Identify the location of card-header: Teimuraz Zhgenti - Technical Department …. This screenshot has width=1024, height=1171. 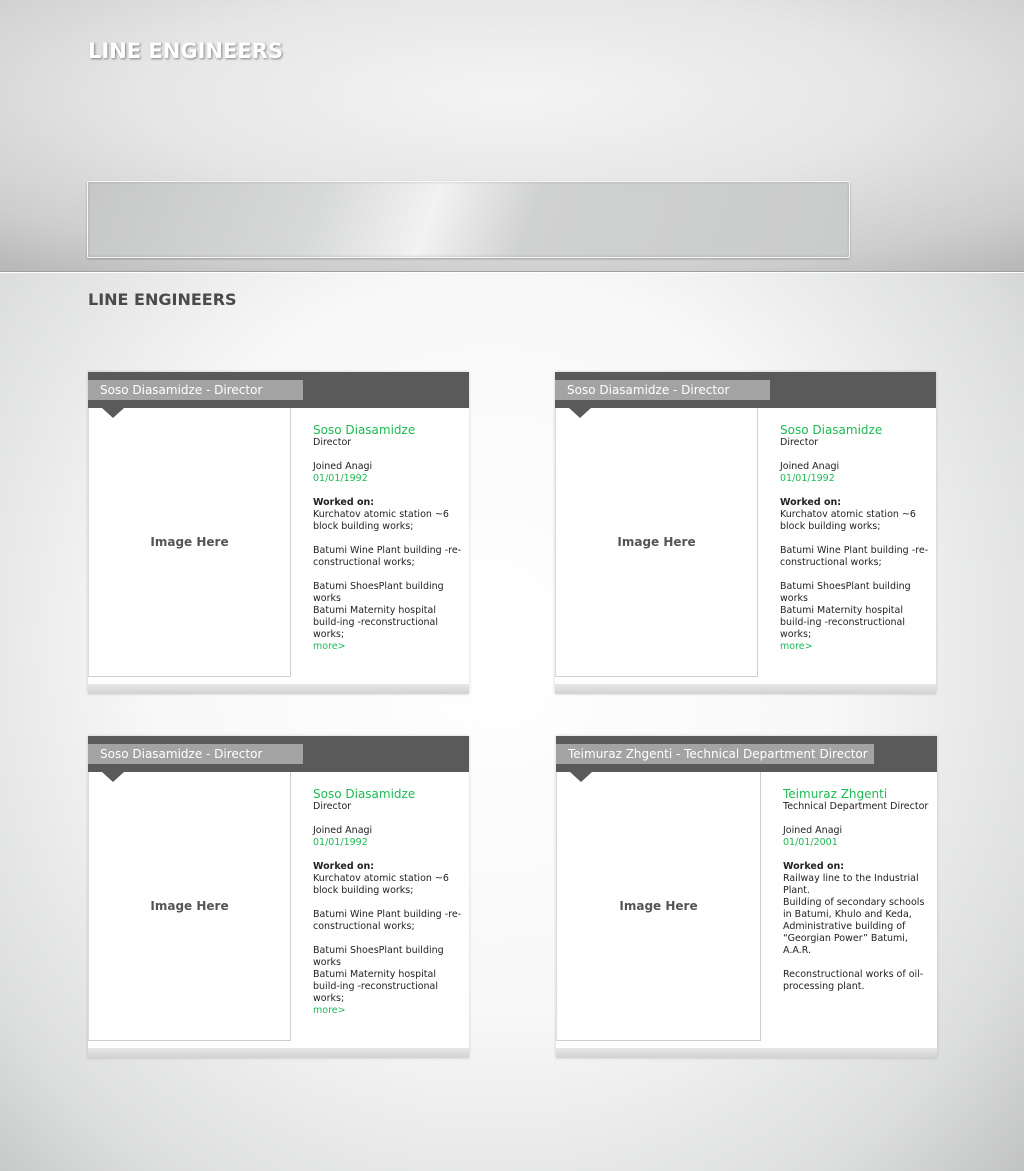
(746, 754).